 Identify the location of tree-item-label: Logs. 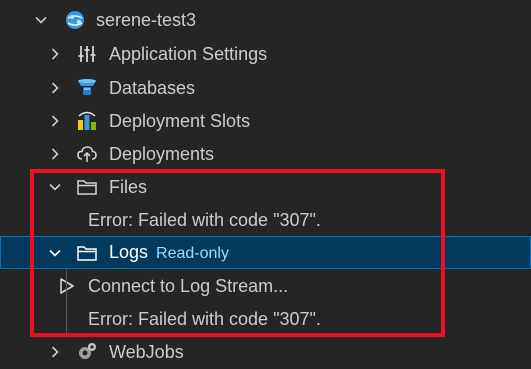
(129, 251).